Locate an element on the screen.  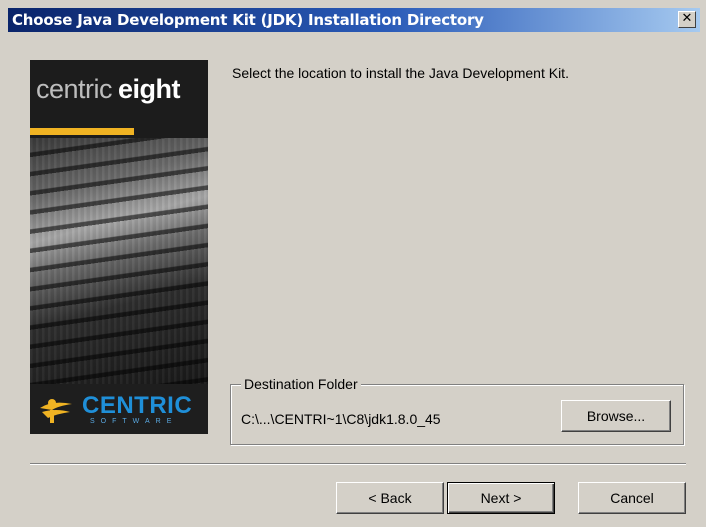
back-button: < Back is located at coordinates (390, 498).